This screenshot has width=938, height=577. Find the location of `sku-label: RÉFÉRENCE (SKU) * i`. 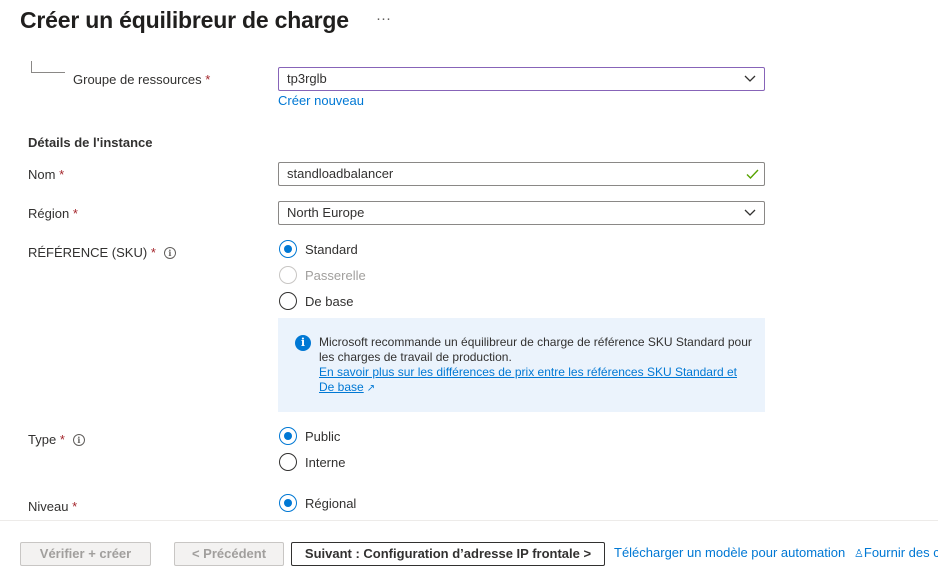

sku-label: RÉFÉRENCE (SKU) * i is located at coordinates (102, 252).